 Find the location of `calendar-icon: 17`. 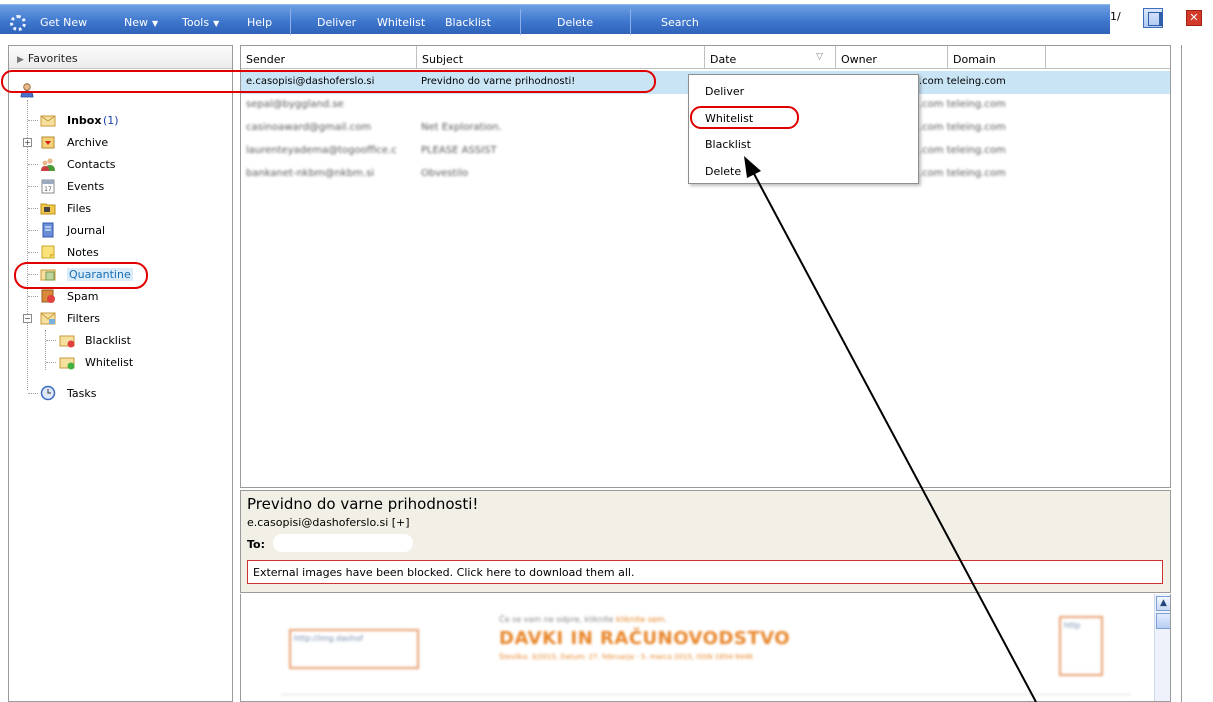

calendar-icon: 17 is located at coordinates (48, 186).